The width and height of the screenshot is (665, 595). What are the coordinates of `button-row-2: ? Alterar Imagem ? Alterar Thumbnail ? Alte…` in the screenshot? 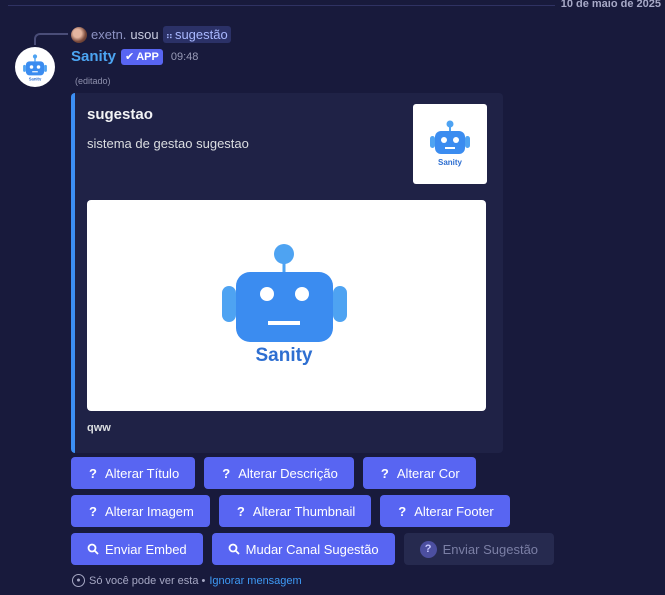 It's located at (290, 511).